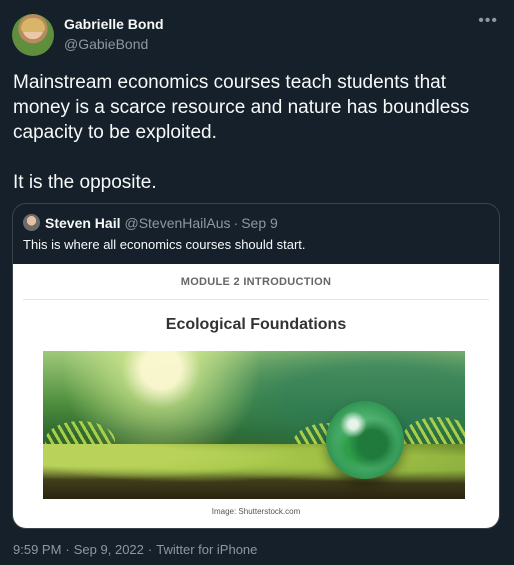 Image resolution: width=514 pixels, height=565 pixels. I want to click on card-title: Ecological Foundations, so click(256, 324).